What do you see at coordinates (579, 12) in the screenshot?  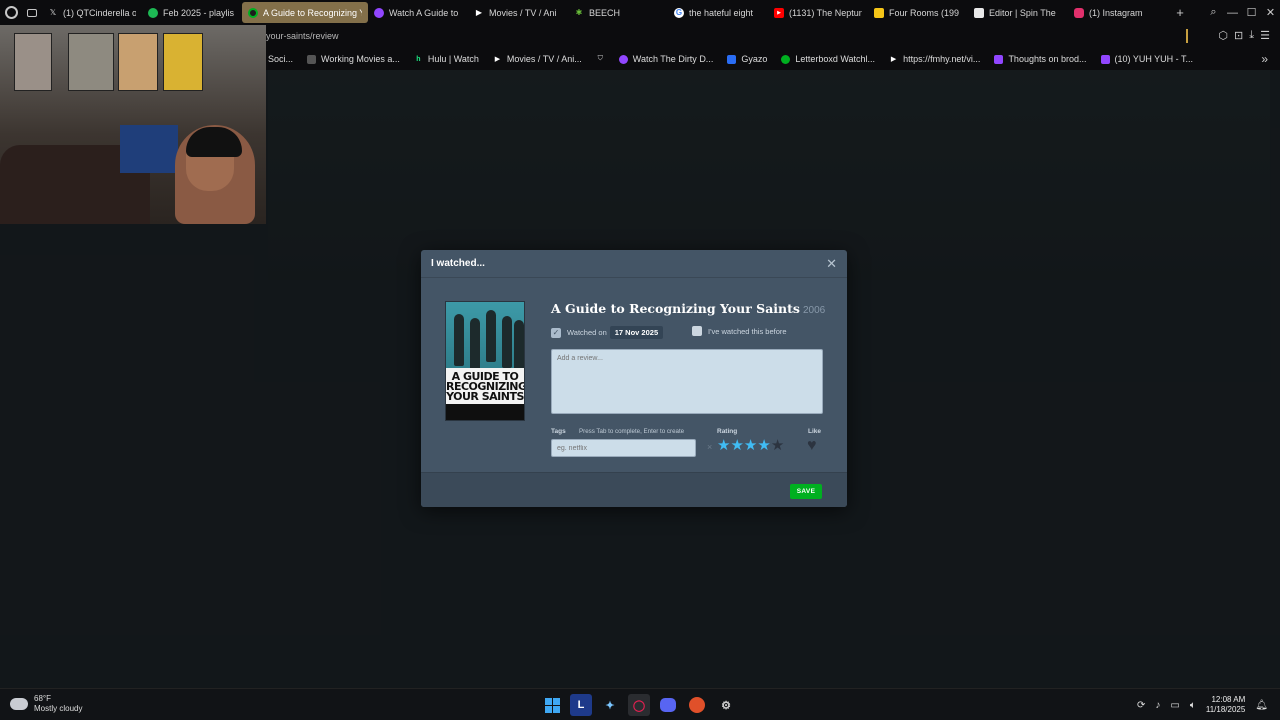 I see `alien-icon: ✱` at bounding box center [579, 12].